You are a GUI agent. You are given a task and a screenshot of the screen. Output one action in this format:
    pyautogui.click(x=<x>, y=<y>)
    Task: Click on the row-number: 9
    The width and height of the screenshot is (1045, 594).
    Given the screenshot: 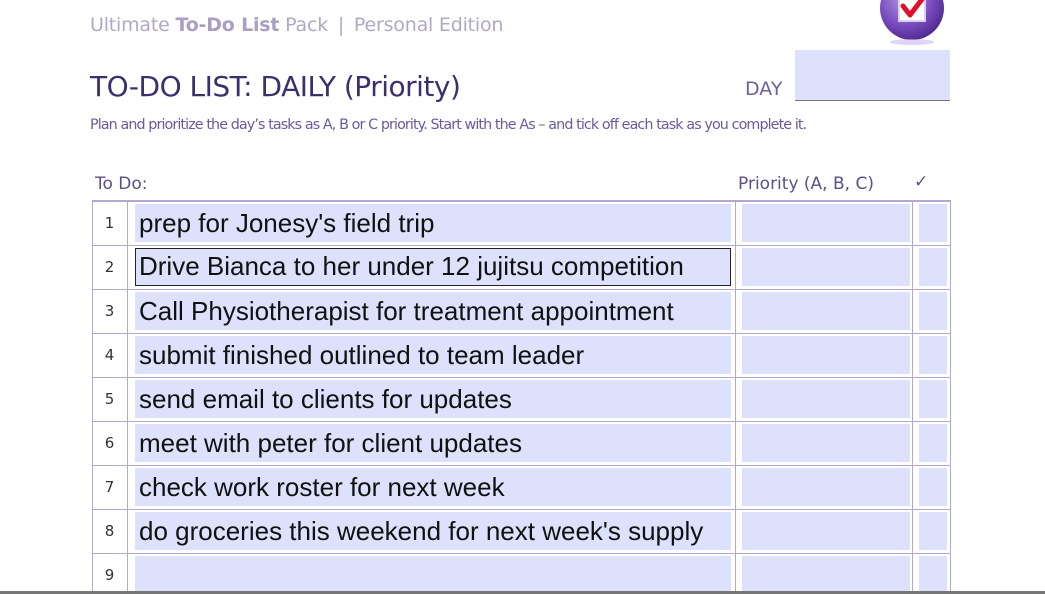 What is the action you would take?
    pyautogui.click(x=110, y=574)
    